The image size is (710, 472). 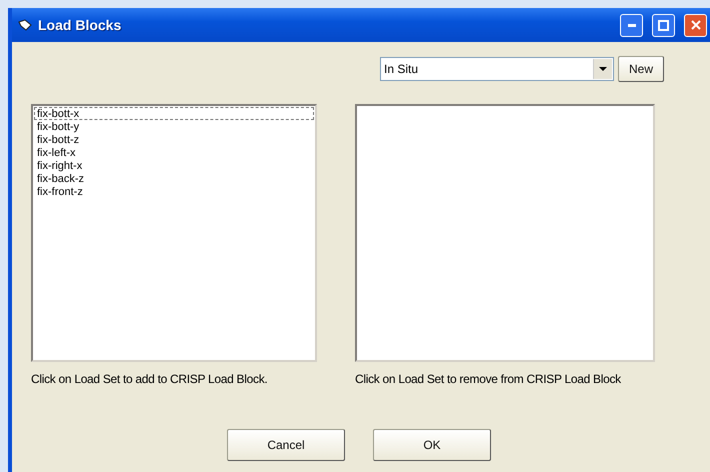 What do you see at coordinates (80, 25) in the screenshot?
I see `window-title: Load Blocks` at bounding box center [80, 25].